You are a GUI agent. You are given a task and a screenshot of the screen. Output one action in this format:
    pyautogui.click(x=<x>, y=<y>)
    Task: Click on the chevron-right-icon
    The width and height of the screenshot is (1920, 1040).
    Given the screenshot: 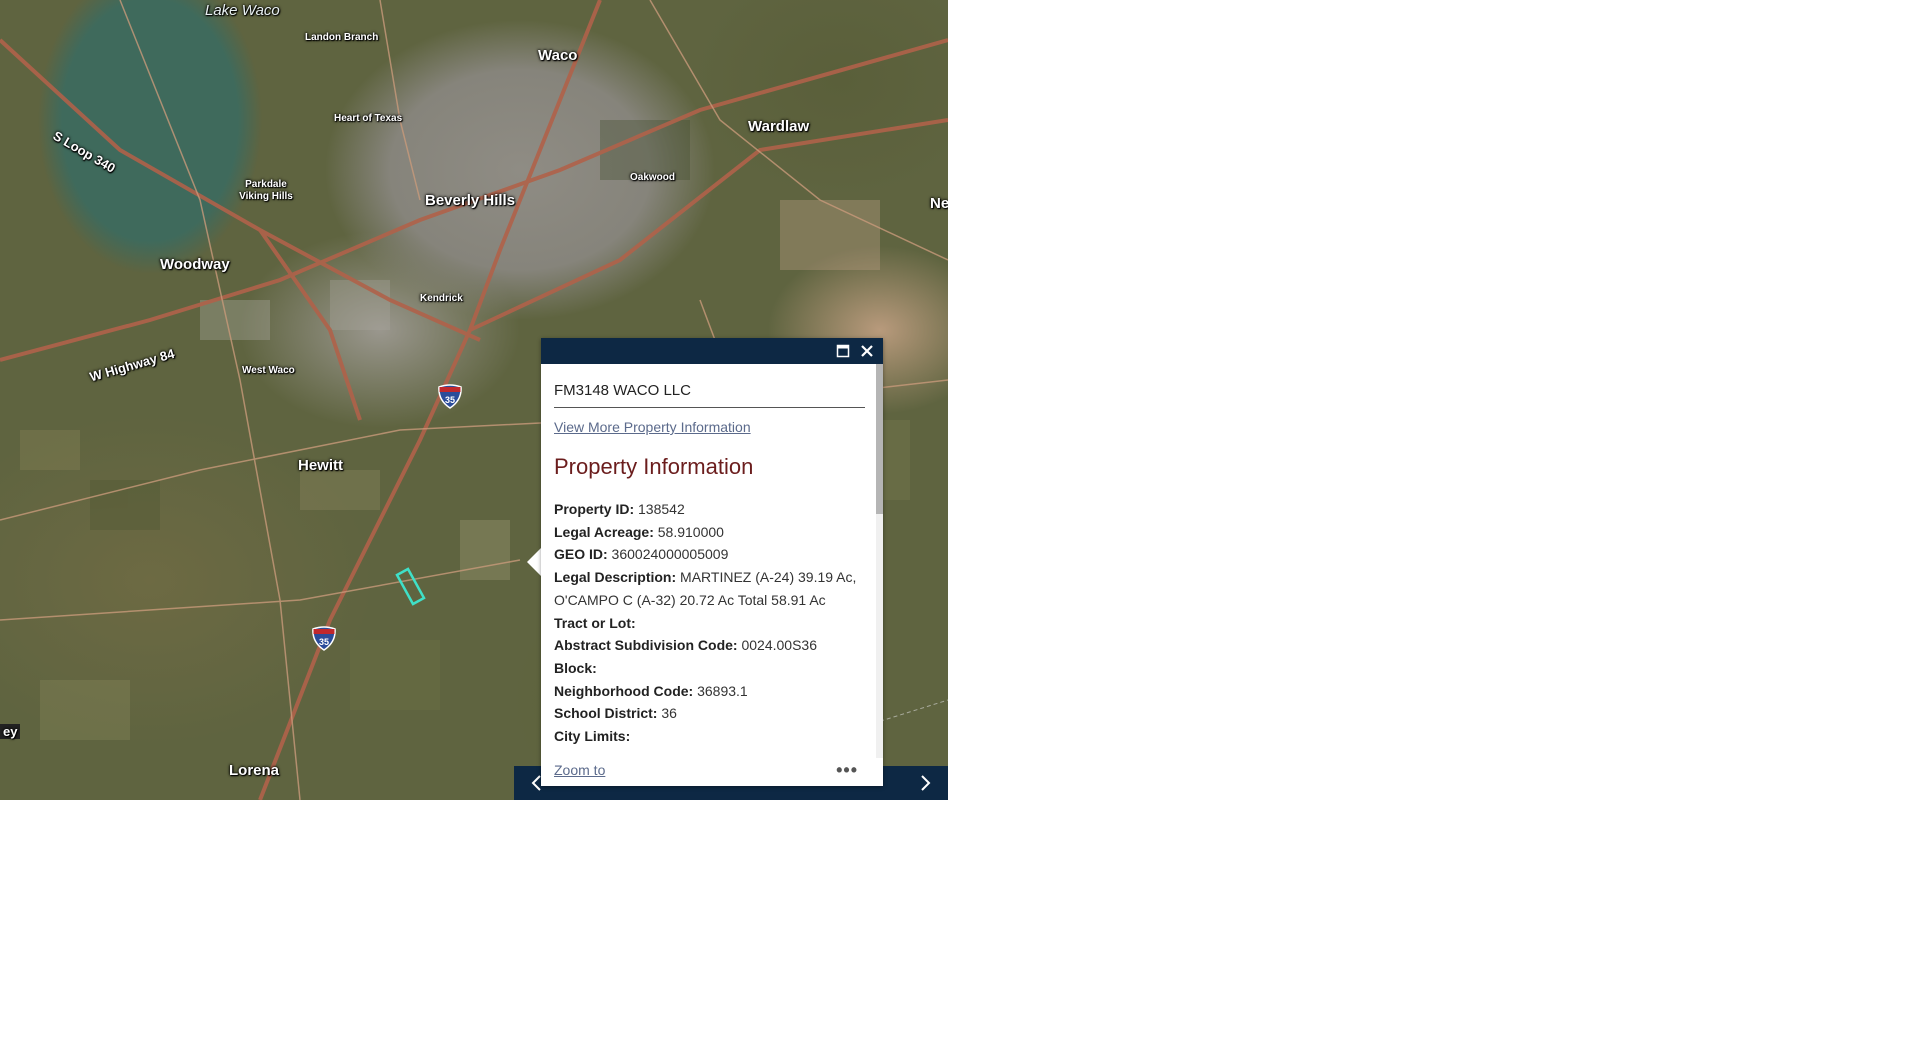 What is the action you would take?
    pyautogui.click(x=925, y=783)
    